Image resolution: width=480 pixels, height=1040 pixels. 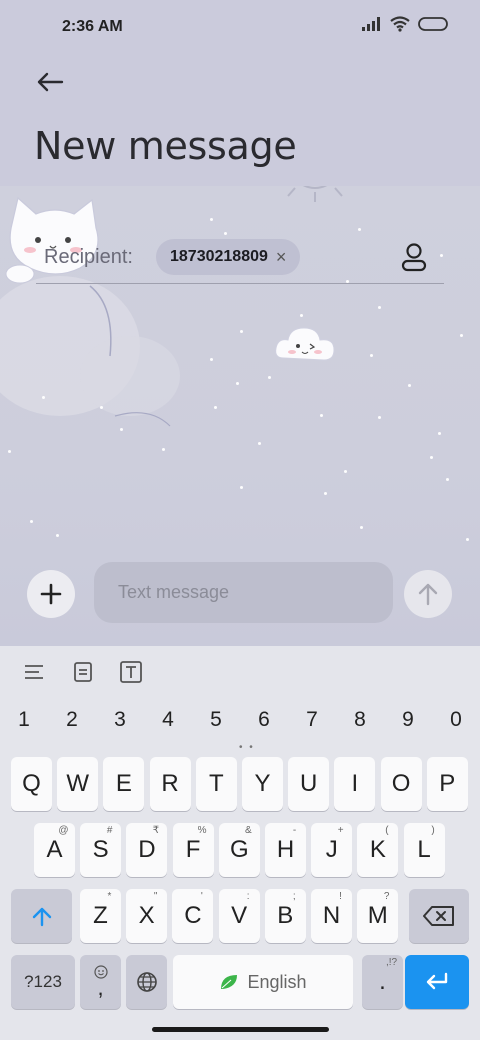 I want to click on remove-recipient-icon: ×, so click(x=281, y=257).